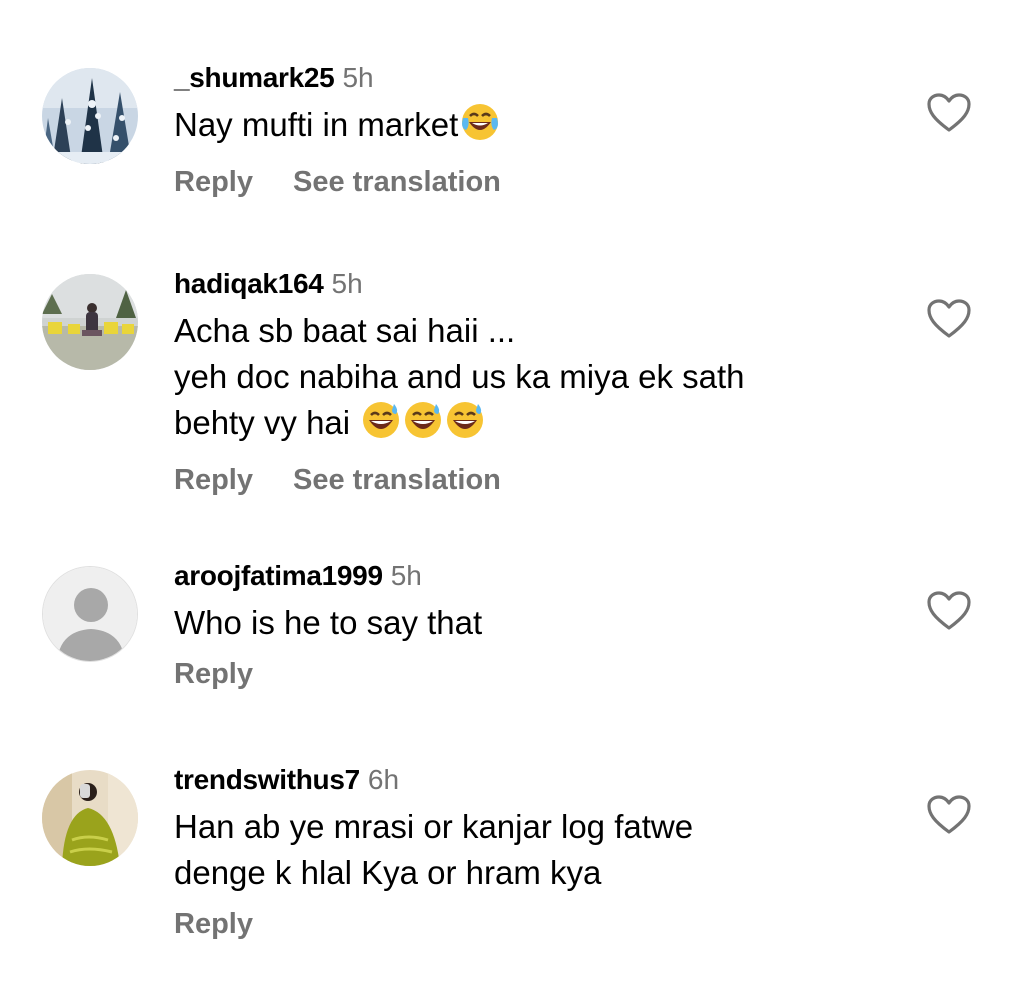  Describe the element at coordinates (262, 422) in the screenshot. I see `comment-line-text: behty vy hai` at that location.